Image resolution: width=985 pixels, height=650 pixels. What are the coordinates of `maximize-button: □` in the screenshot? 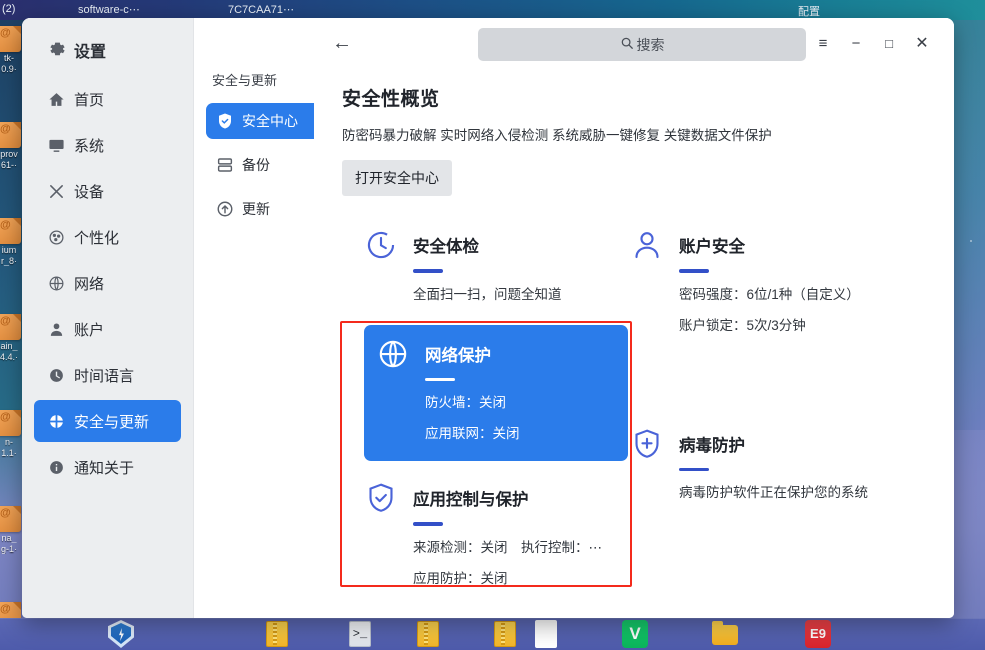 It's located at (889, 44).